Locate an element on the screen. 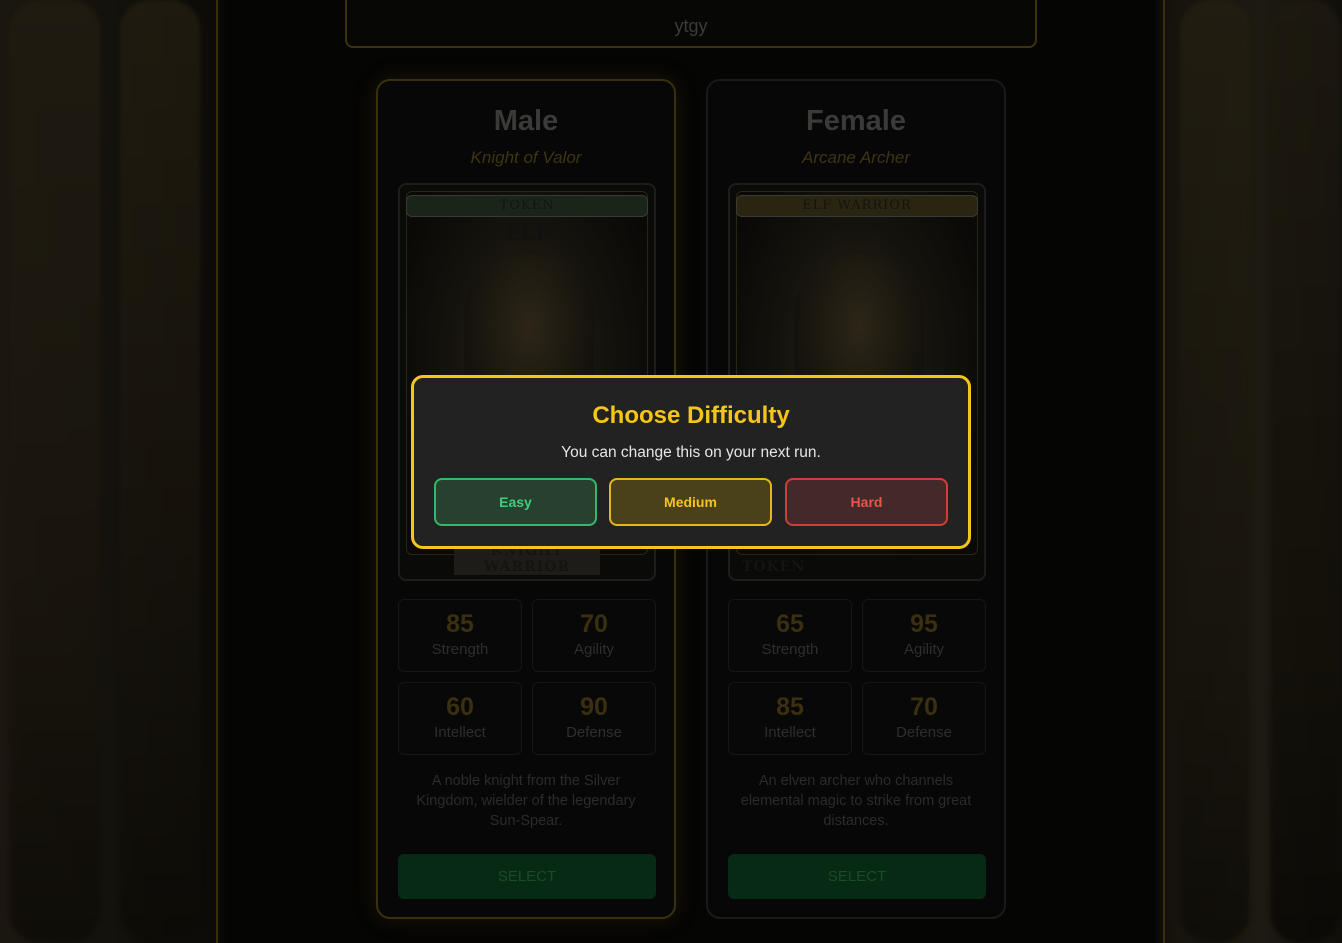 This screenshot has height=943, width=1342. card-subtitle: Arcane Archer is located at coordinates (856, 157).